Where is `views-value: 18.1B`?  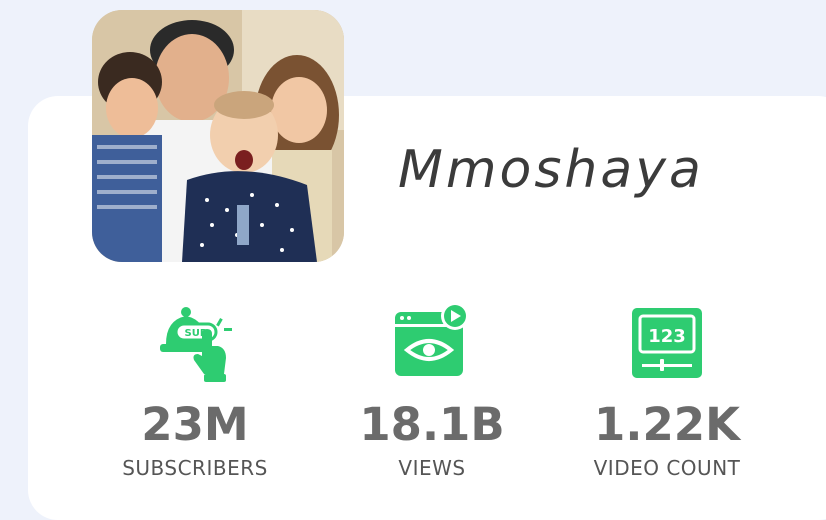
views-value: 18.1B is located at coordinates (432, 424).